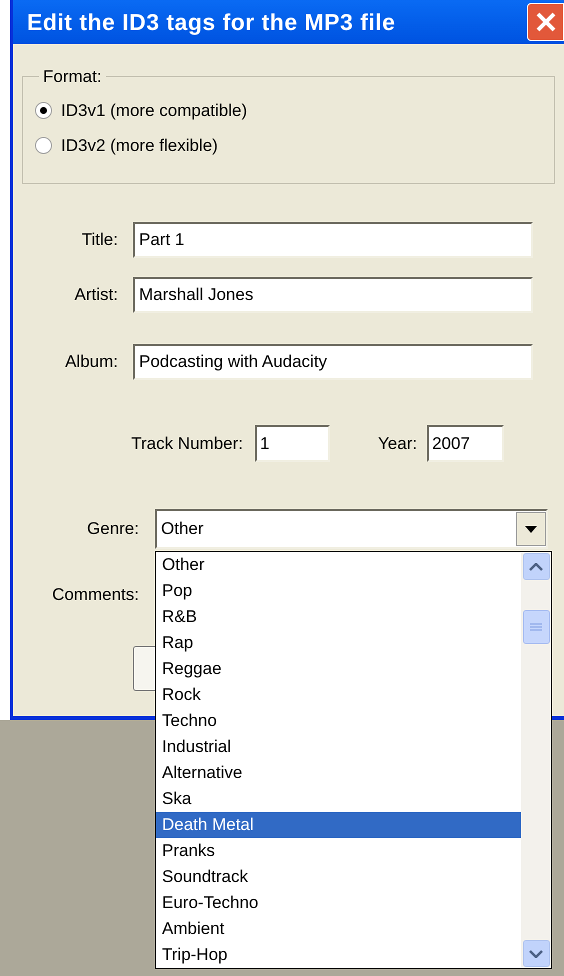 The width and height of the screenshot is (564, 976). What do you see at coordinates (465, 443) in the screenshot?
I see `year-field: 2007` at bounding box center [465, 443].